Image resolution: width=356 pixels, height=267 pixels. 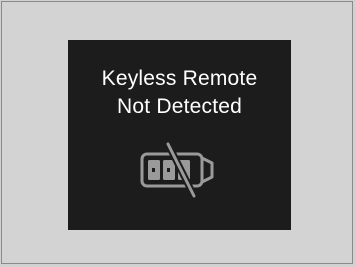 I want to click on message-line-1: Keyless Remote, so click(x=179, y=78).